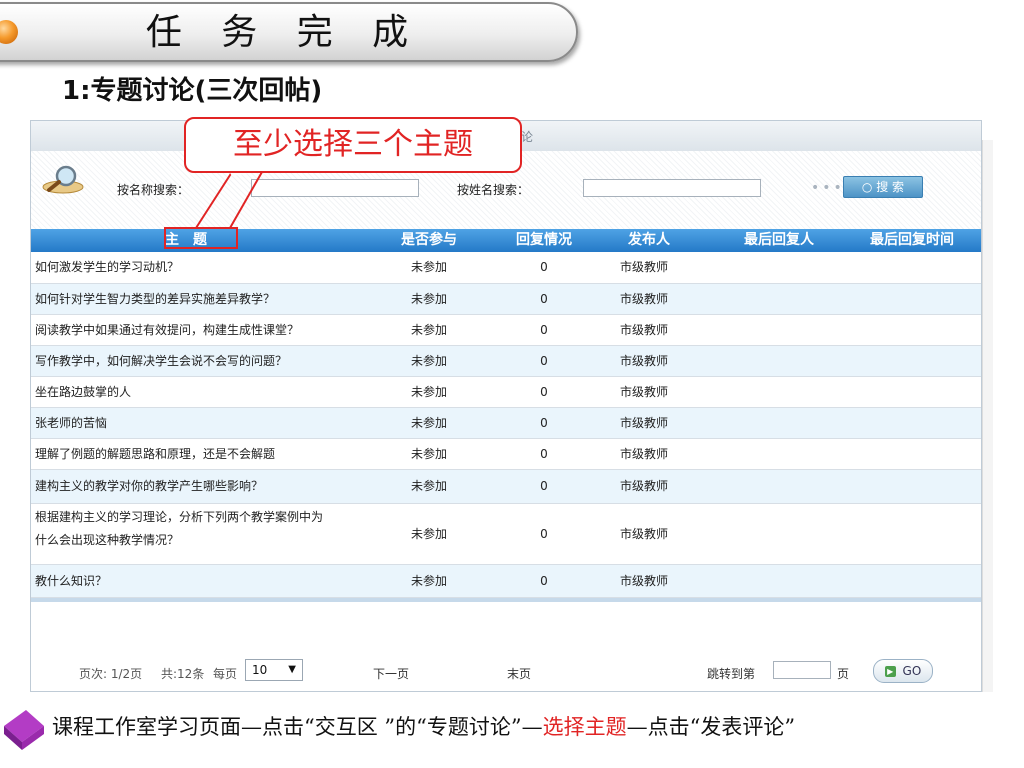  I want to click on table-row: 坐在路边鼓掌的人 未参加 0 市级教师, so click(506, 392).